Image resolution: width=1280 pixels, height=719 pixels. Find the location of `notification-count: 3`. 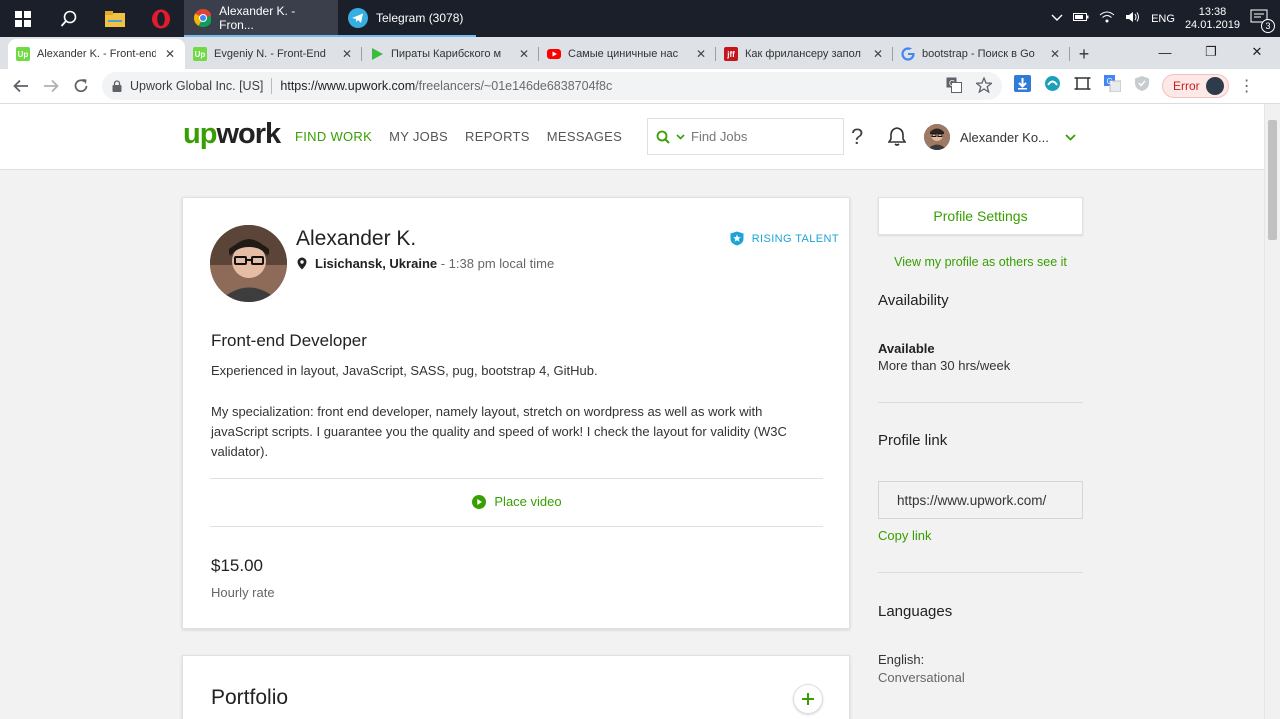

notification-count: 3 is located at coordinates (1268, 25).